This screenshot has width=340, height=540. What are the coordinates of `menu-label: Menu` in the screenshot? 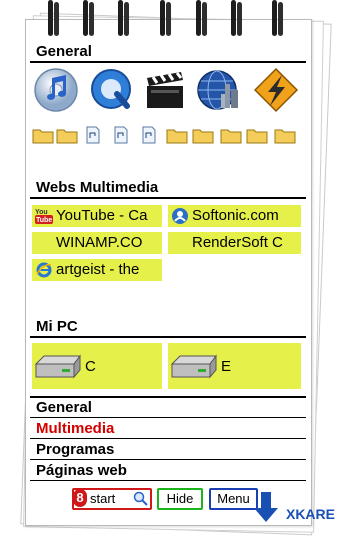 It's located at (233, 498).